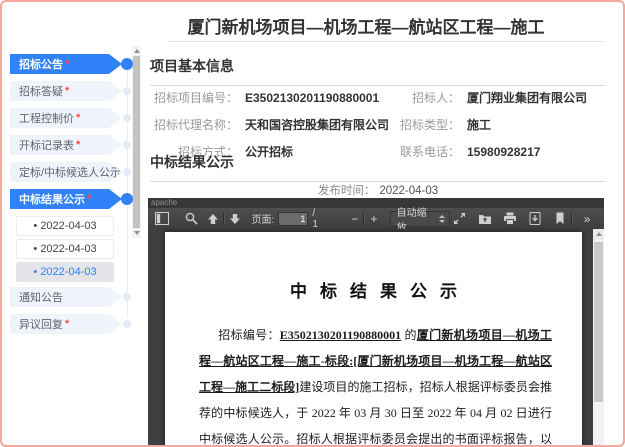 The height and width of the screenshot is (447, 625). What do you see at coordinates (378, 167) in the screenshot?
I see `section-heading-result: 中标结果公示` at bounding box center [378, 167].